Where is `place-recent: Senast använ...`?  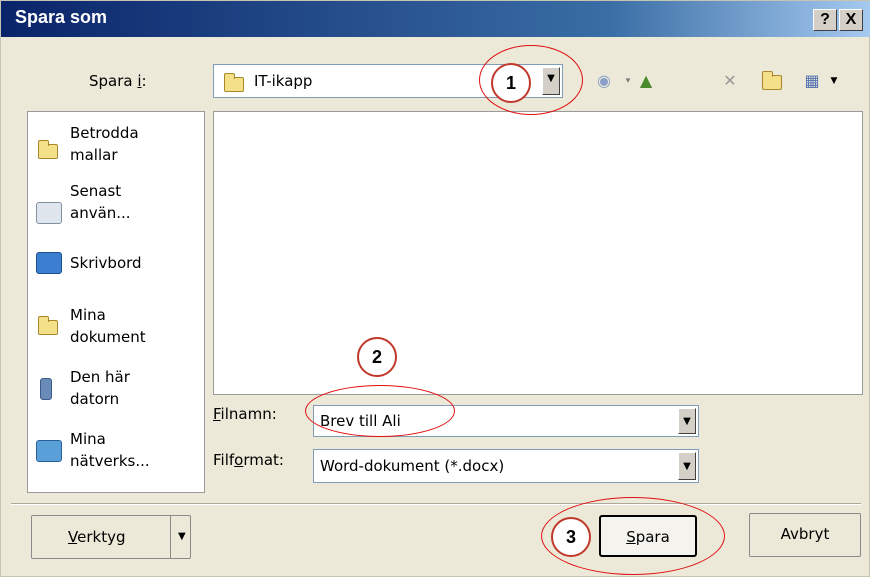 place-recent: Senast använ... is located at coordinates (117, 210).